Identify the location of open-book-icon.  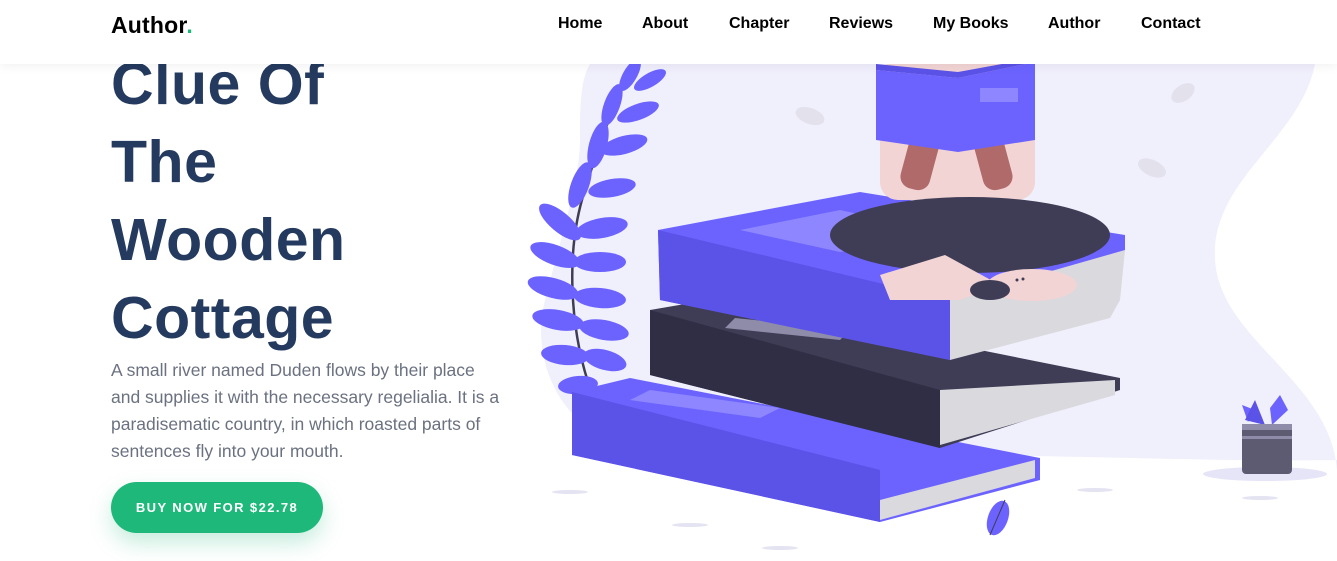
(955, 105).